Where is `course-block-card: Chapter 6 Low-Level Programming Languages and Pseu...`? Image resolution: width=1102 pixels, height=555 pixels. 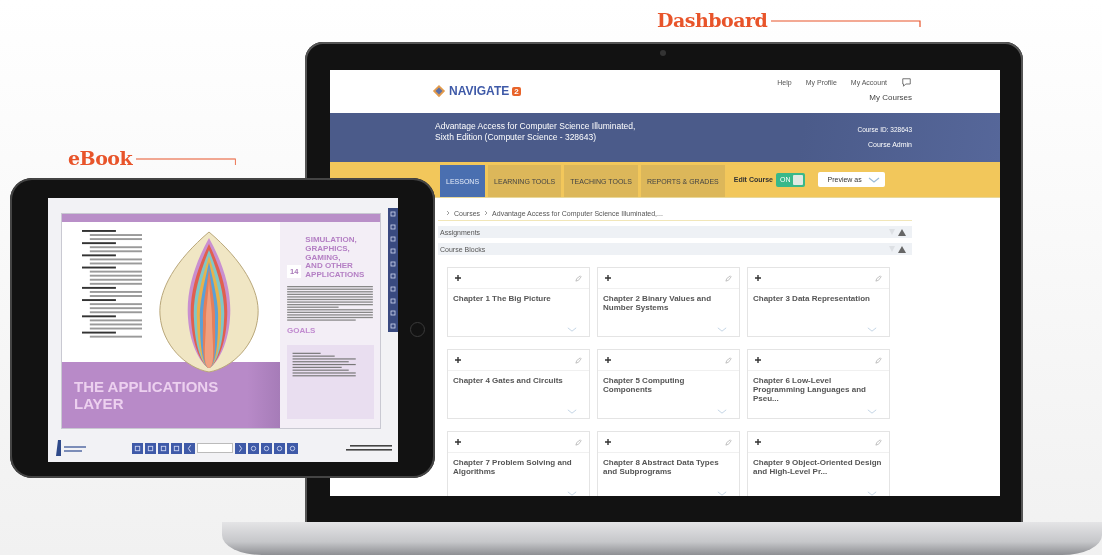 course-block-card: Chapter 6 Low-Level Programming Languages and Pseu... is located at coordinates (818, 384).